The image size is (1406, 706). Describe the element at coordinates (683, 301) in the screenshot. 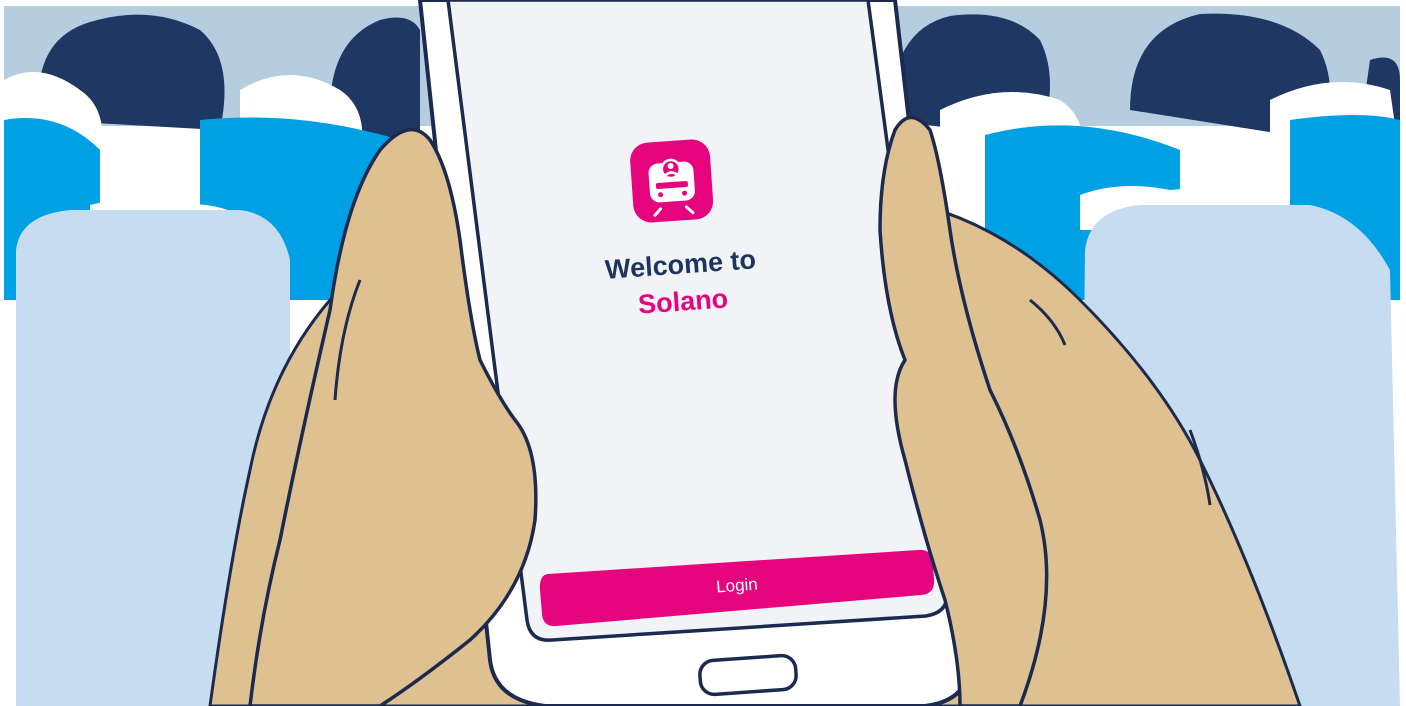

I see `app-name-heading: Solano` at that location.